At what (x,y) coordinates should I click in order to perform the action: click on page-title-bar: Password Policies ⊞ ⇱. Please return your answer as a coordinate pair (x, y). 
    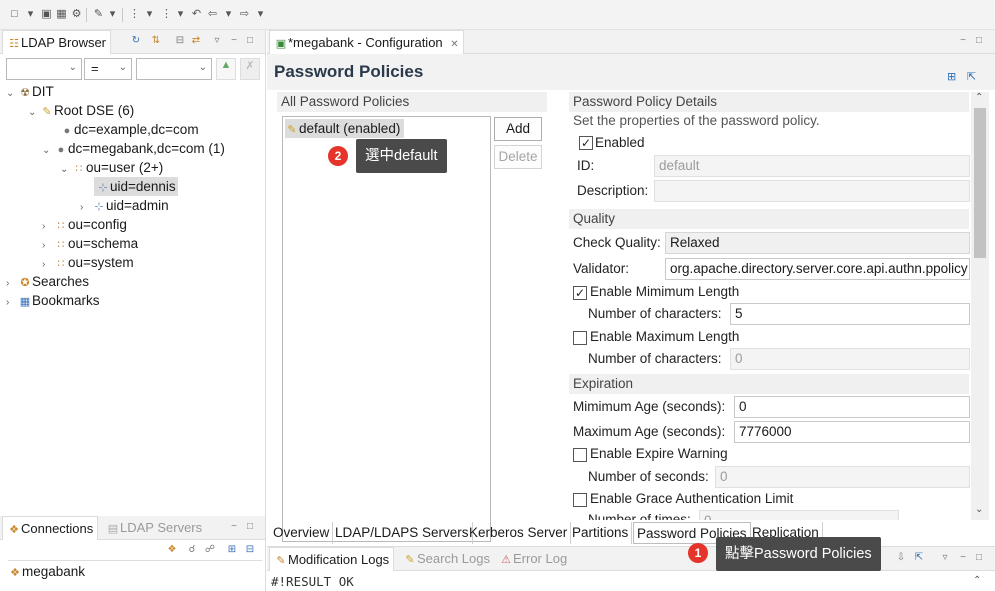
    Looking at the image, I should click on (631, 72).